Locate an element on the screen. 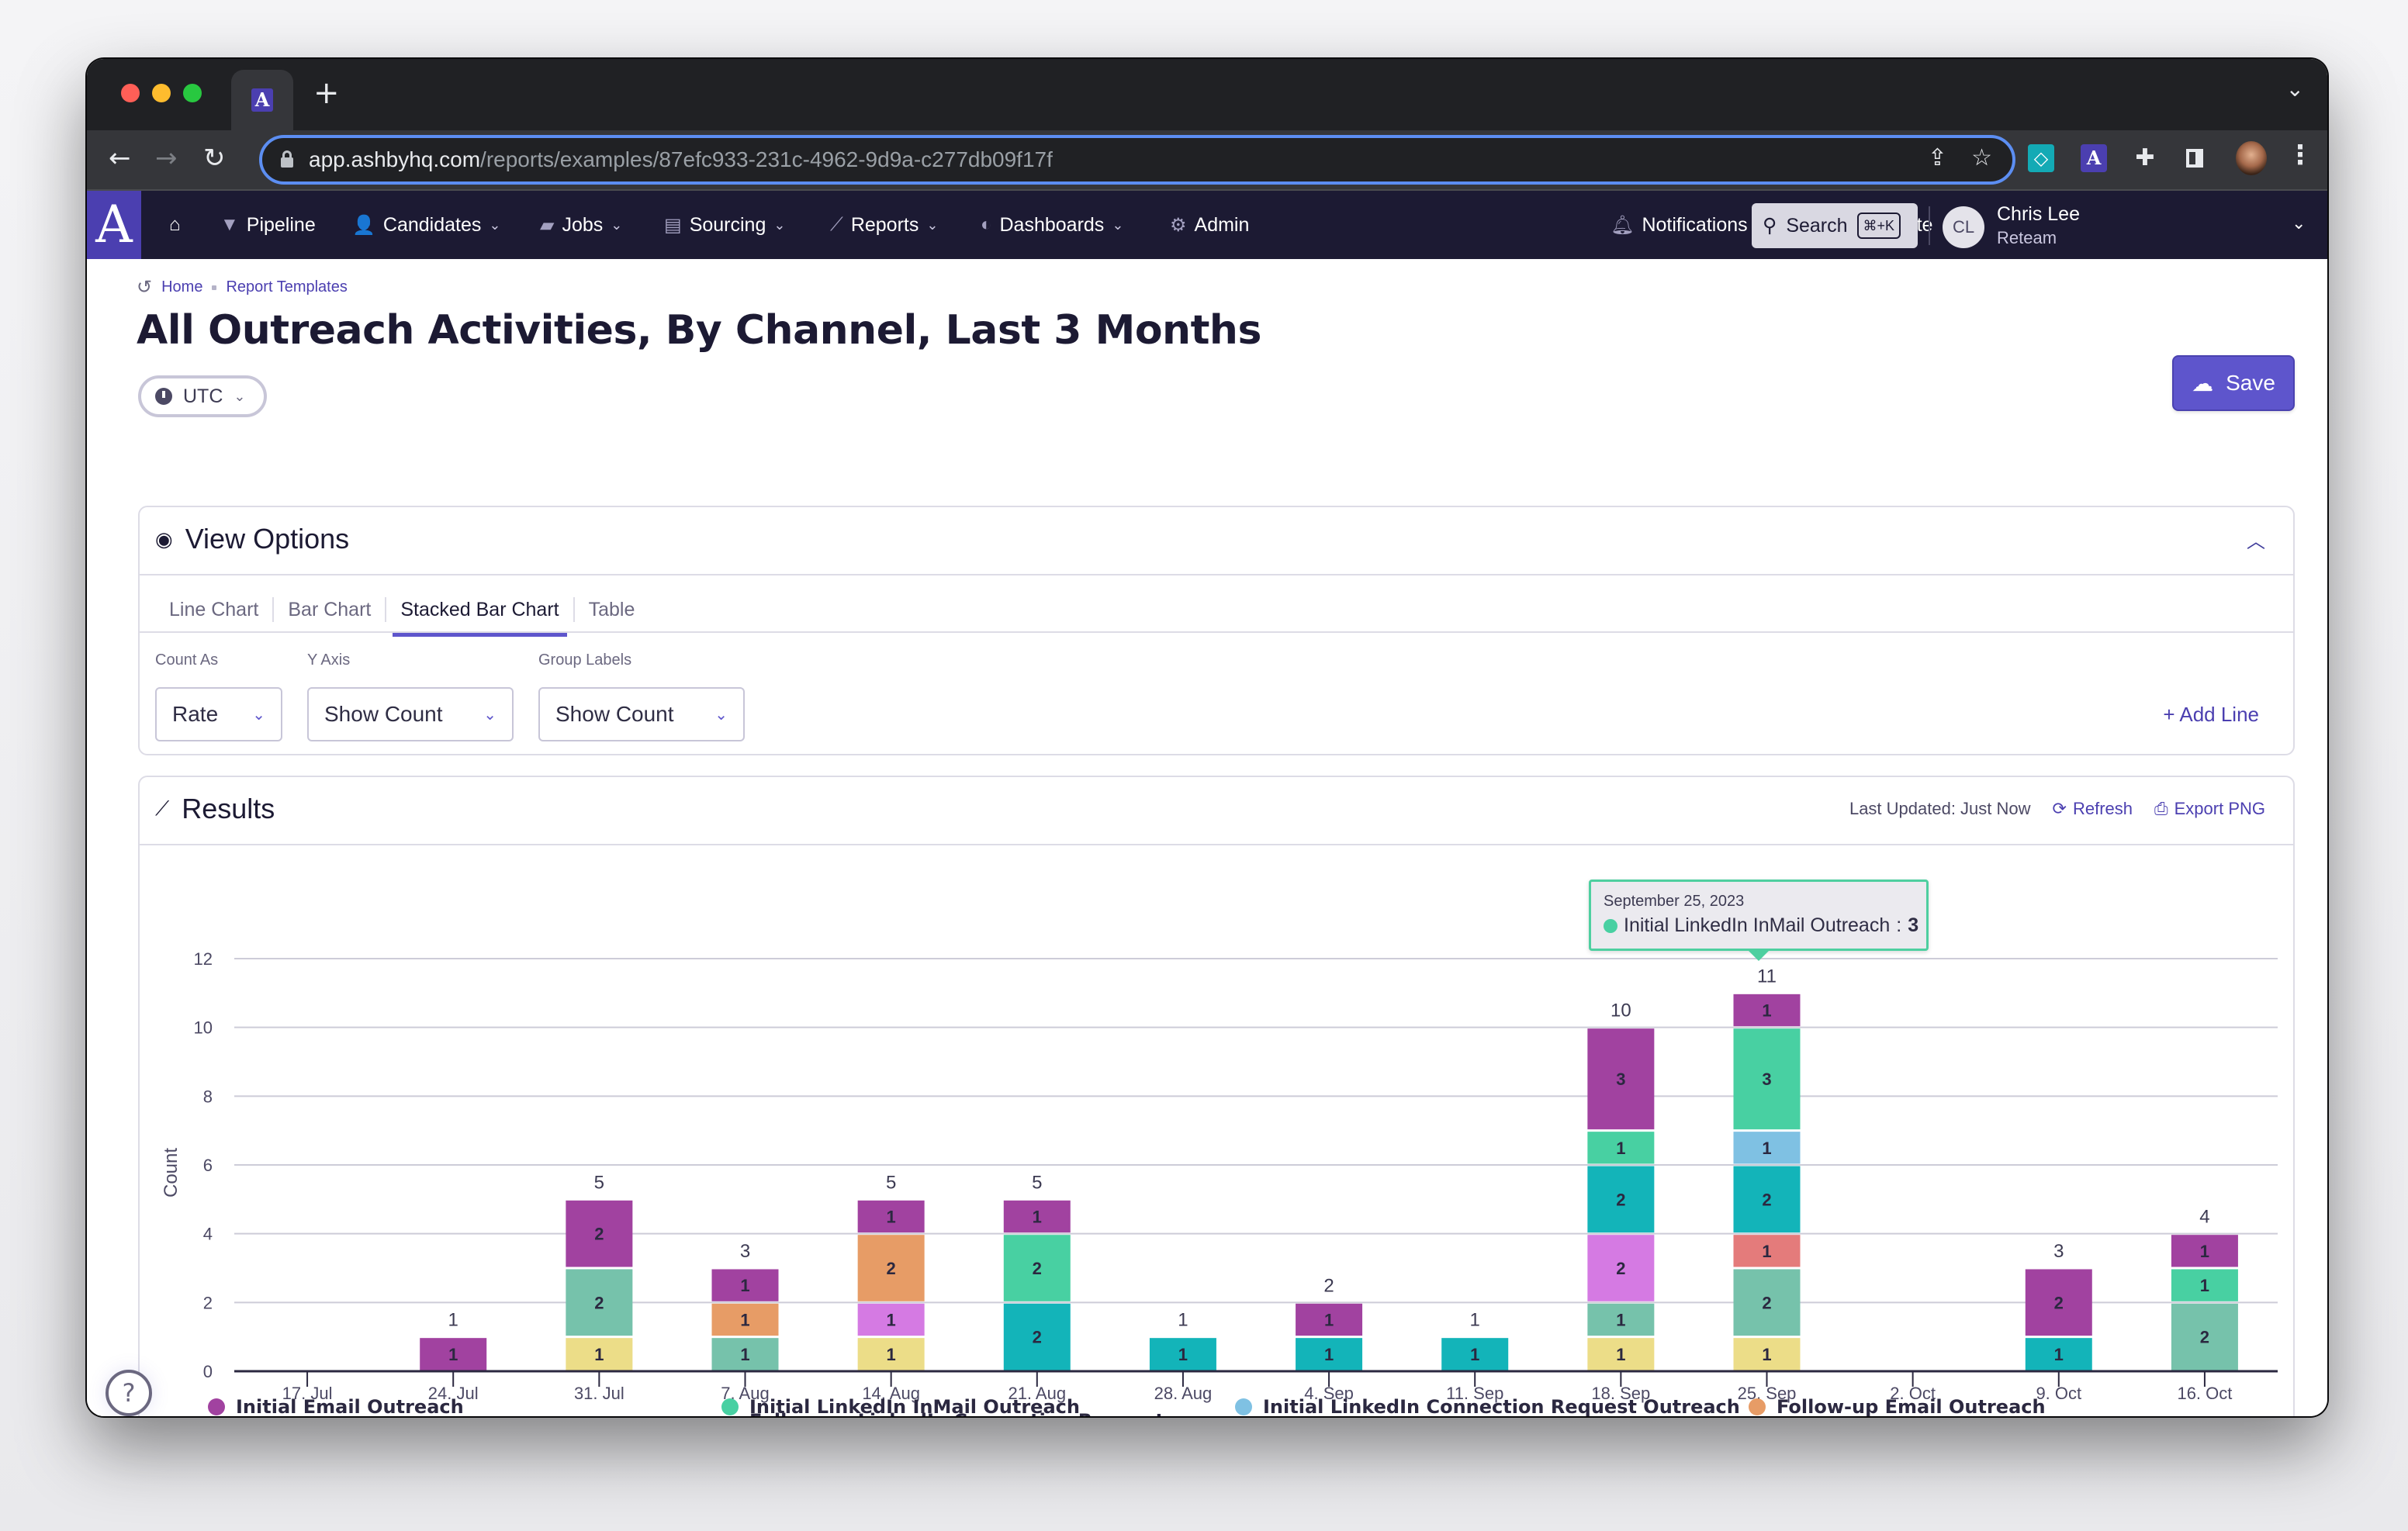  lock-icon is located at coordinates (287, 159).